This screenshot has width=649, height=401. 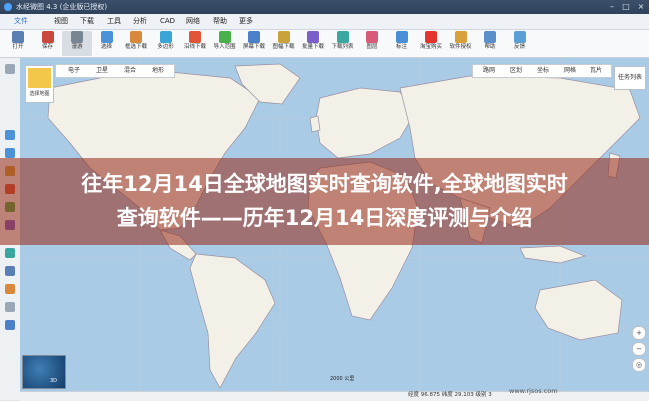 I want to click on zoom-out-icon, so click(x=10, y=153).